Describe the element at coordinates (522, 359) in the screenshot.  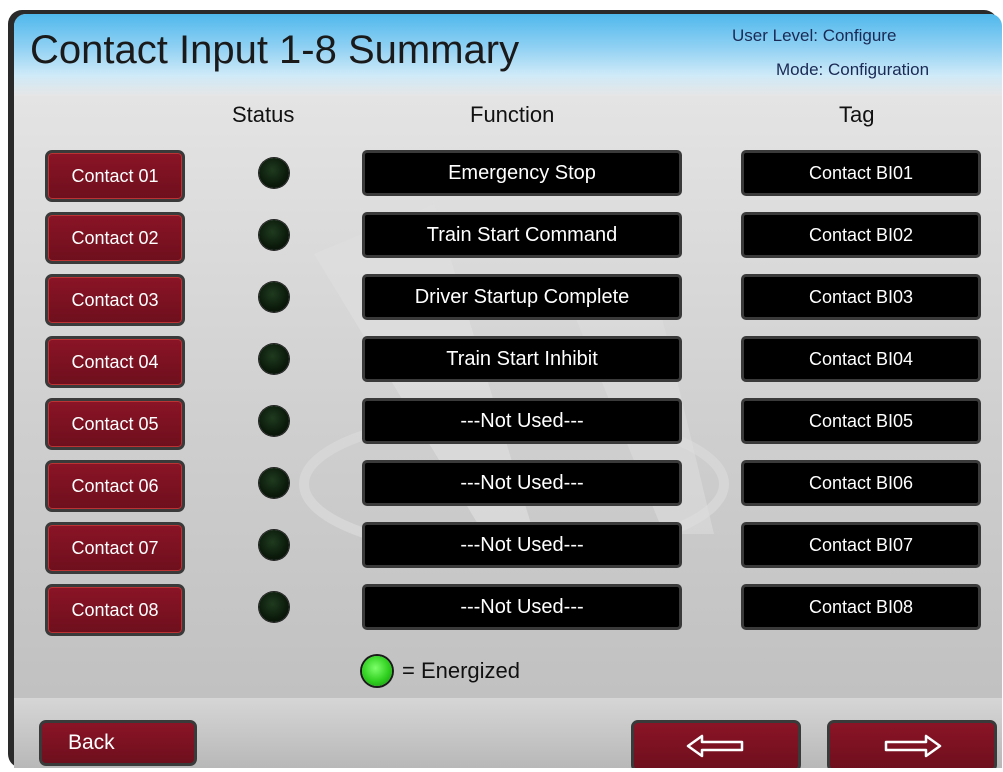
I see `contact-04-function: Train Start Inhibit` at that location.